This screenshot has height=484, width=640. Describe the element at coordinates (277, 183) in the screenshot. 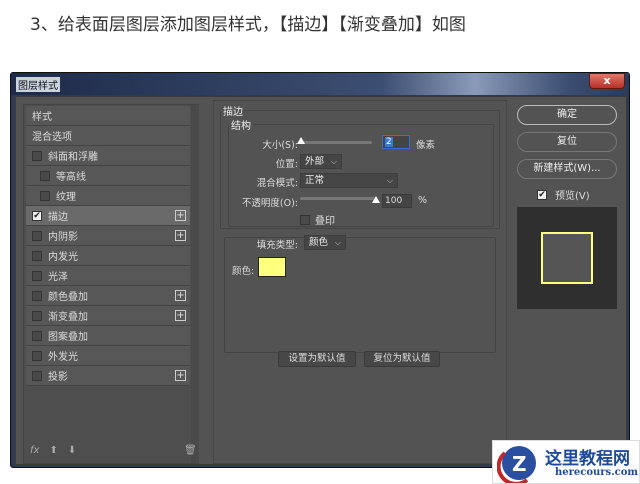

I see `blend-mode-label: 混合模式:` at that location.